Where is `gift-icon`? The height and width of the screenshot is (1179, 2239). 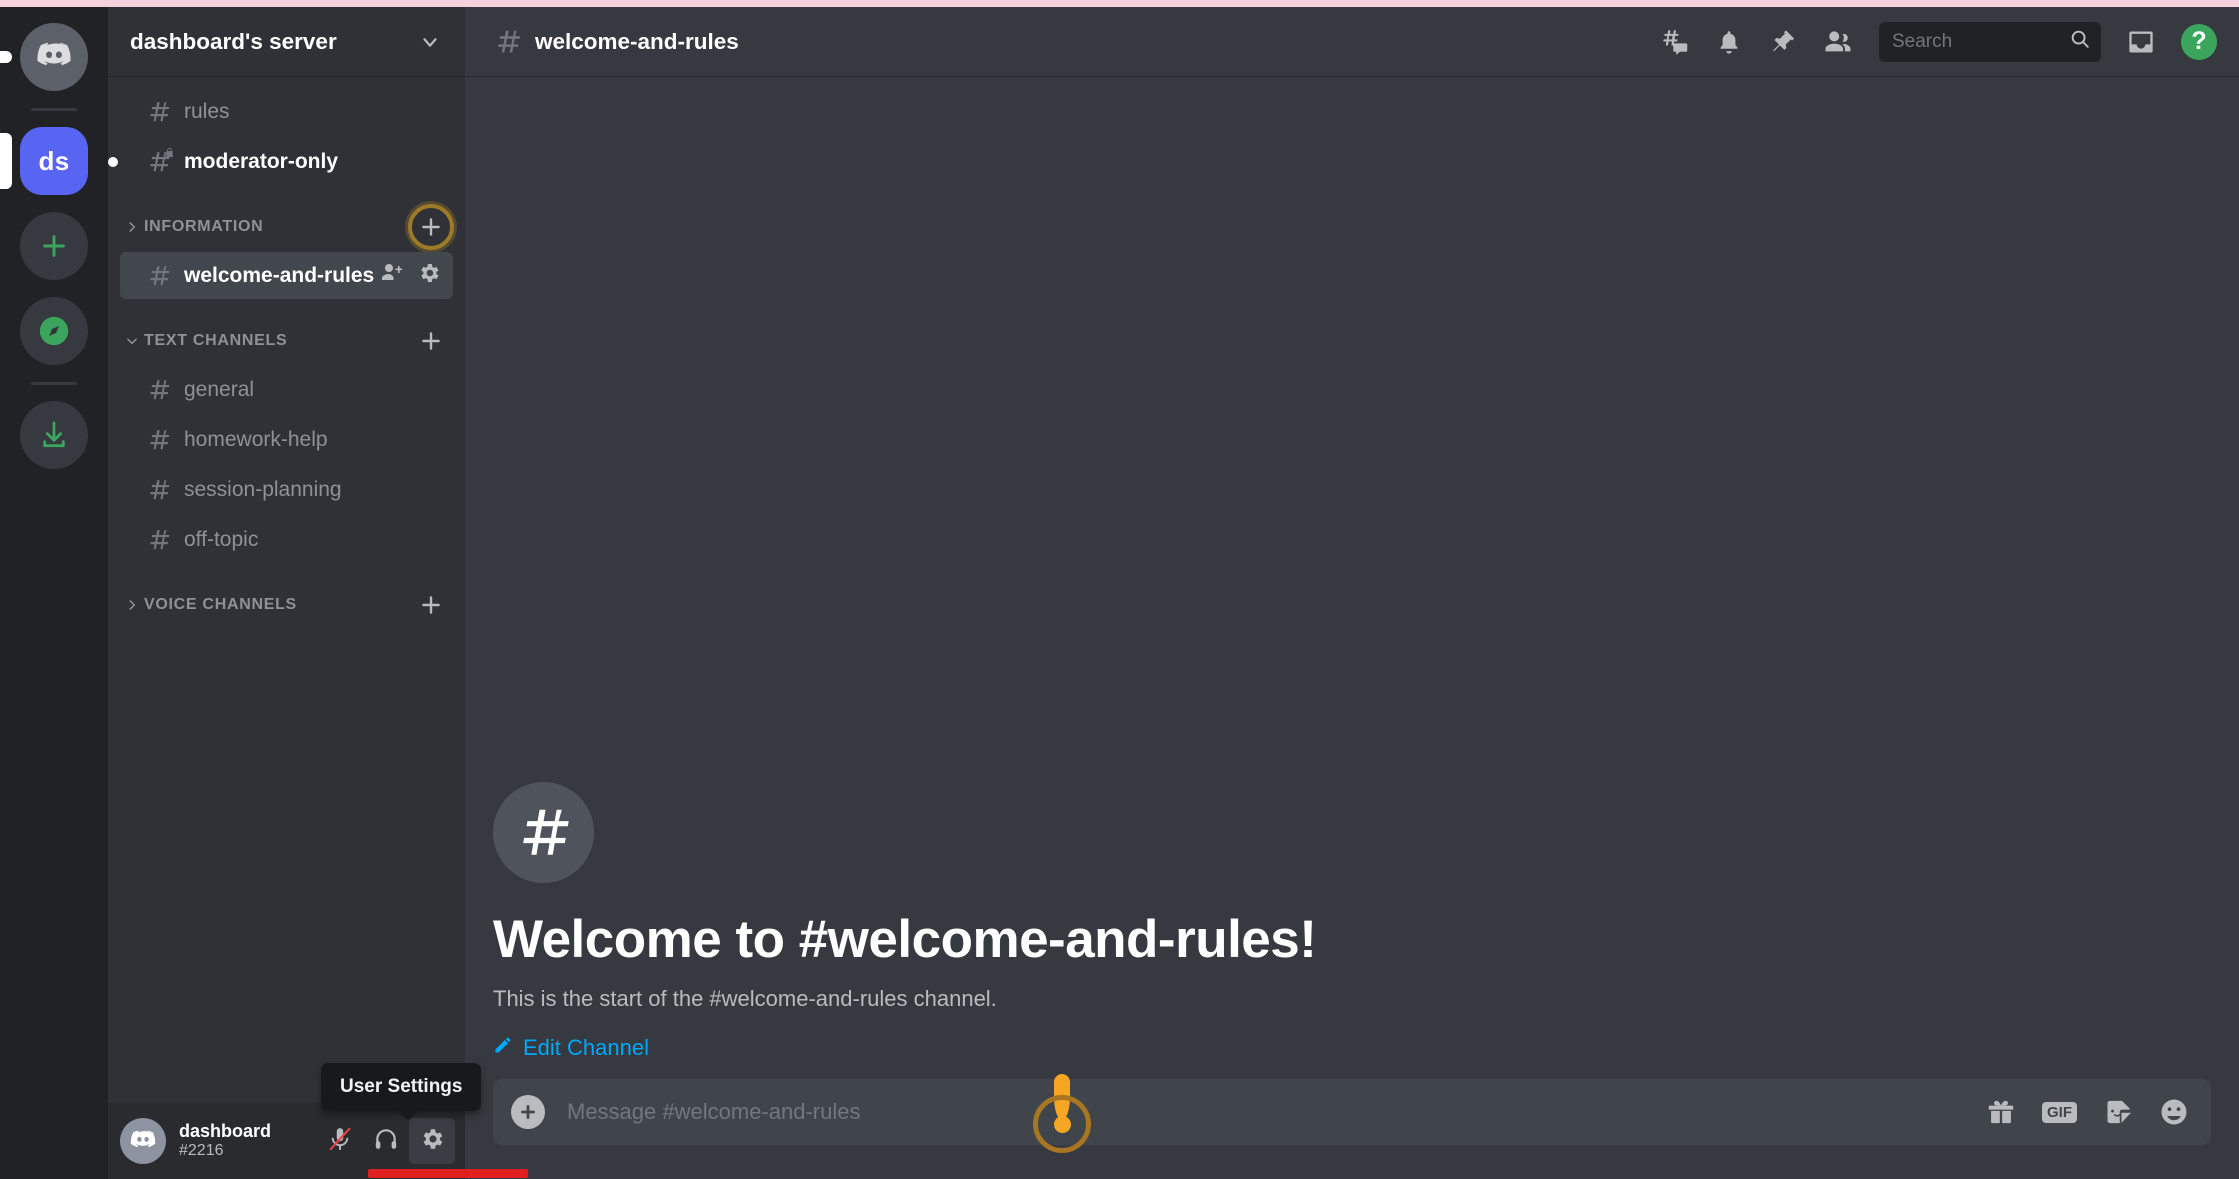 gift-icon is located at coordinates (2001, 1112).